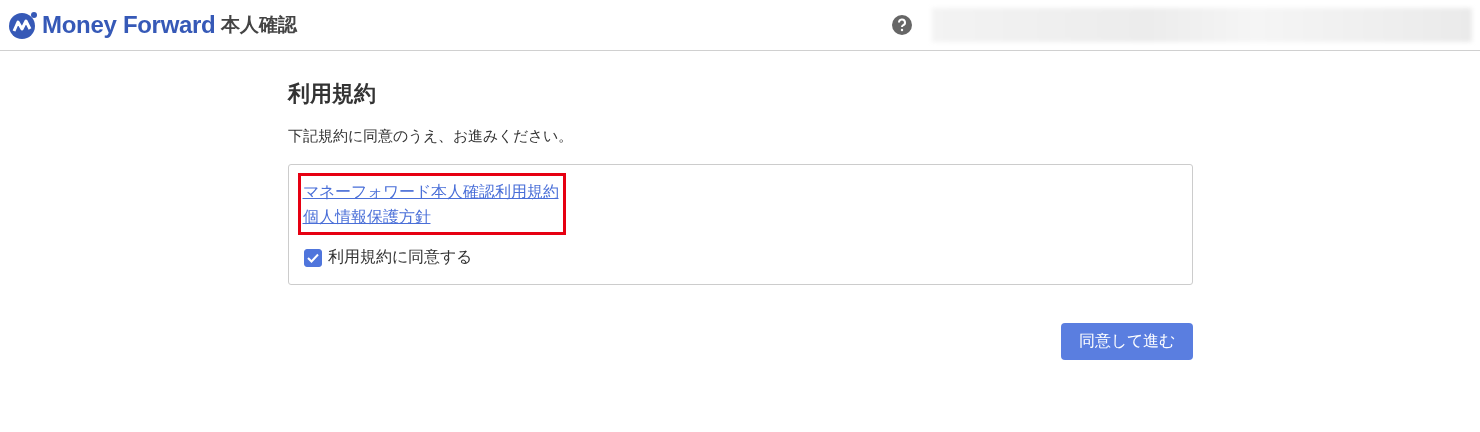 This screenshot has width=1480, height=432. What do you see at coordinates (129, 25) in the screenshot?
I see `brand-name: Money Forward` at bounding box center [129, 25].